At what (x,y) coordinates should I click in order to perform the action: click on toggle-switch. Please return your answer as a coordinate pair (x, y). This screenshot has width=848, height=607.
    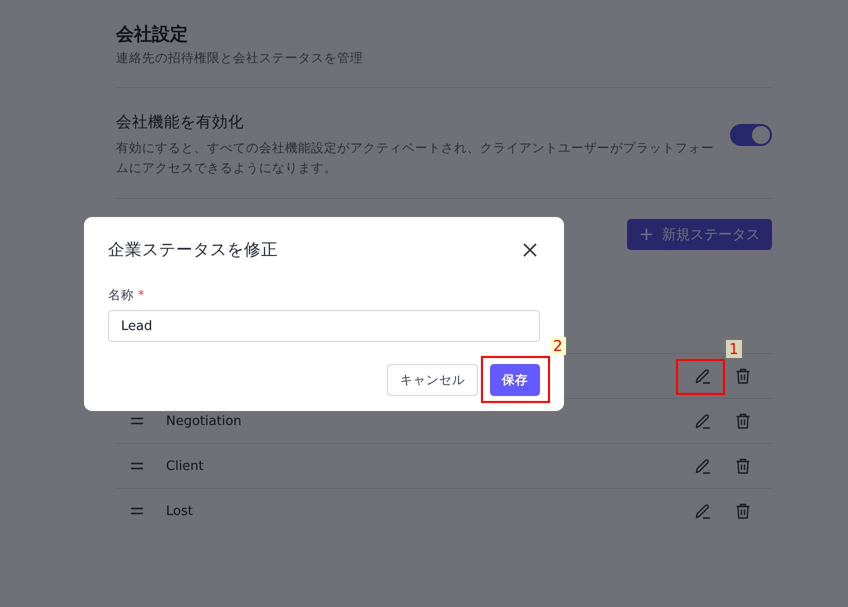
    Looking at the image, I should click on (751, 135).